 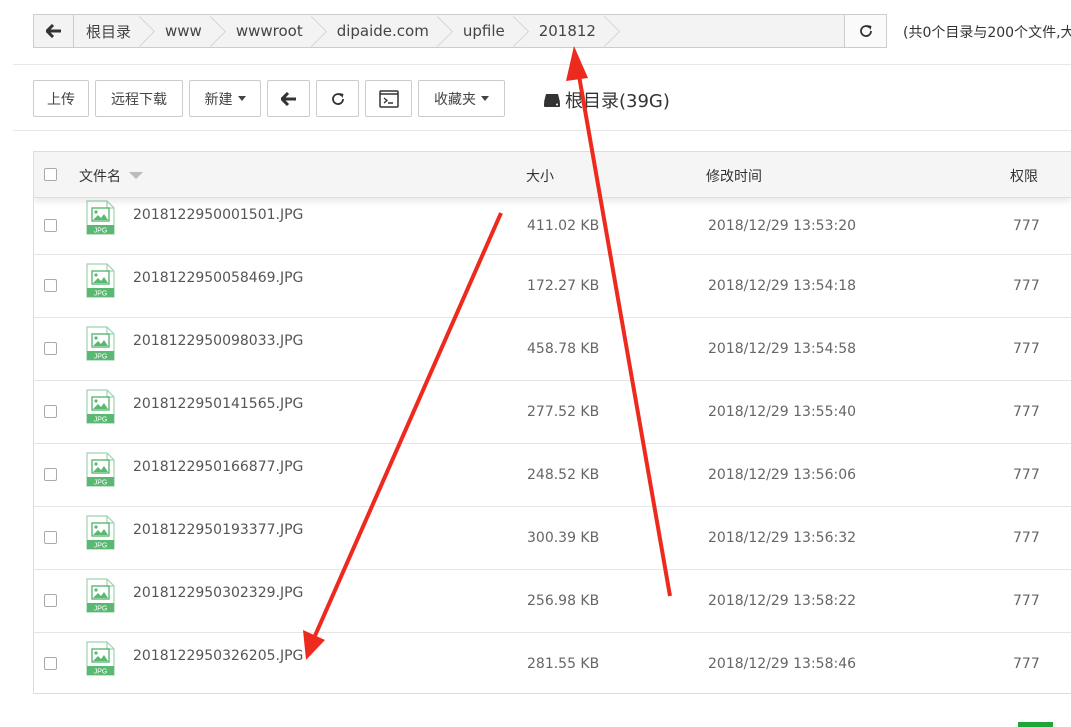 I want to click on column-header-size: 大小, so click(x=540, y=176).